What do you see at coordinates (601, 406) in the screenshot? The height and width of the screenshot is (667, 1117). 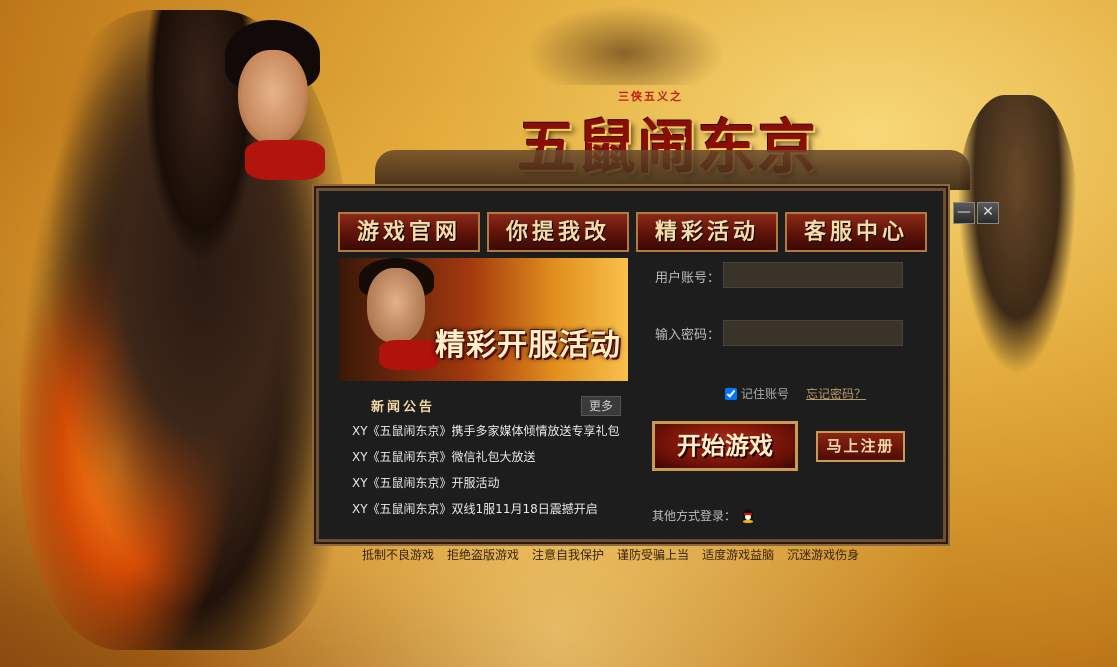 I see `news-more-button: 更多` at bounding box center [601, 406].